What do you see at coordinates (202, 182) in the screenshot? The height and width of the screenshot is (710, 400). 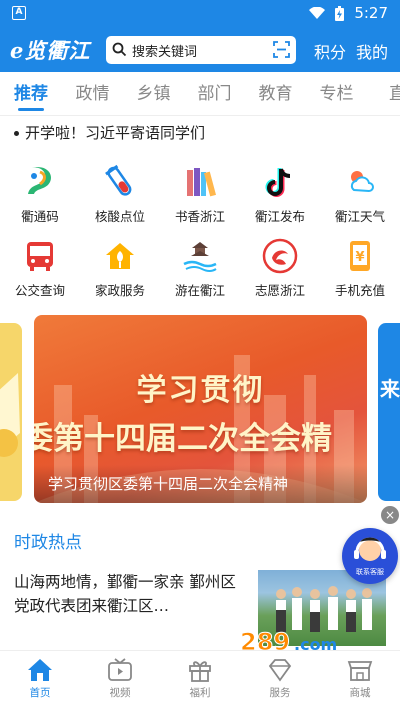 I see `books-icon` at bounding box center [202, 182].